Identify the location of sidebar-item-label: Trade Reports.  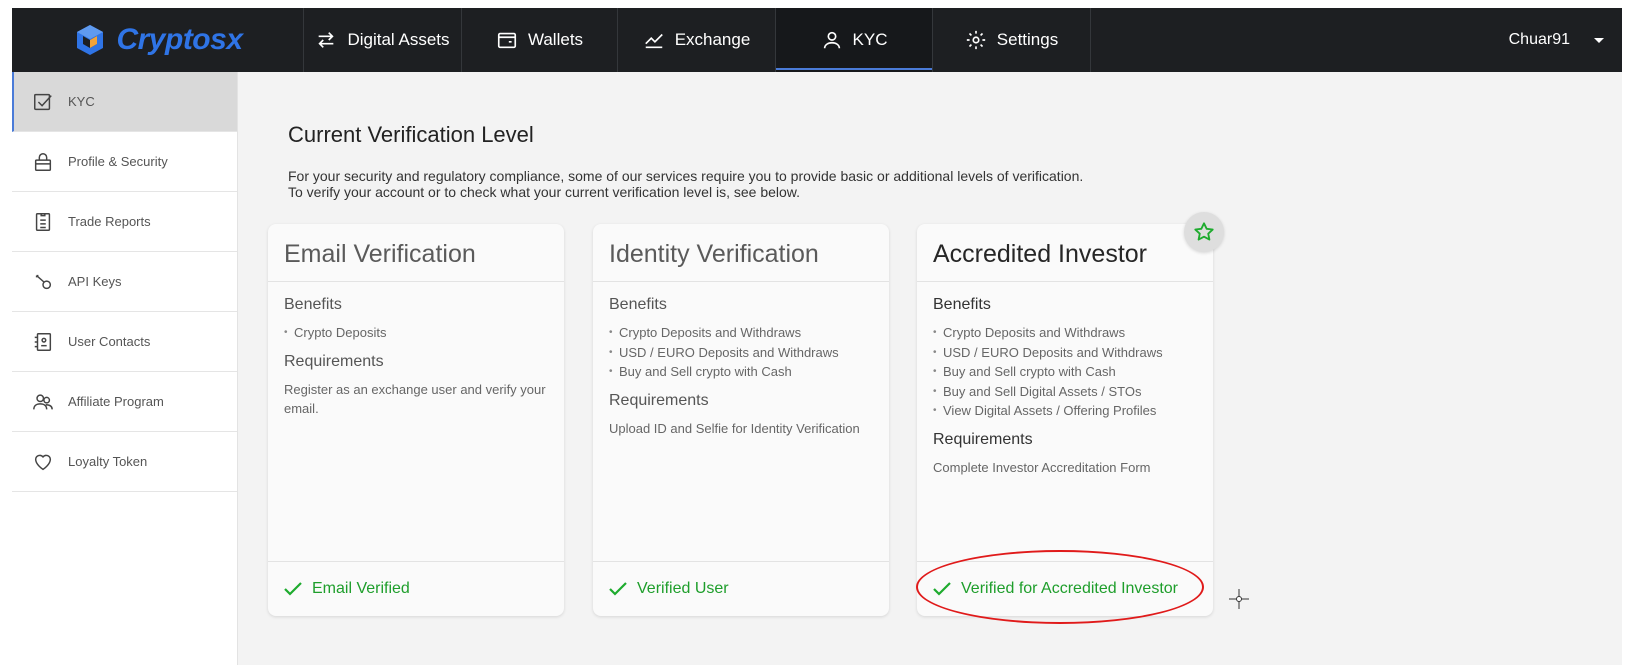
(109, 221).